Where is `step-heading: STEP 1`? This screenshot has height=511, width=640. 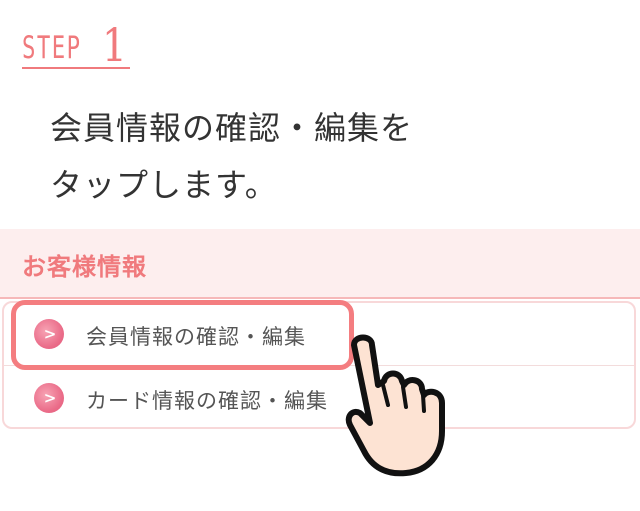
step-heading: STEP 1 is located at coordinates (76, 40).